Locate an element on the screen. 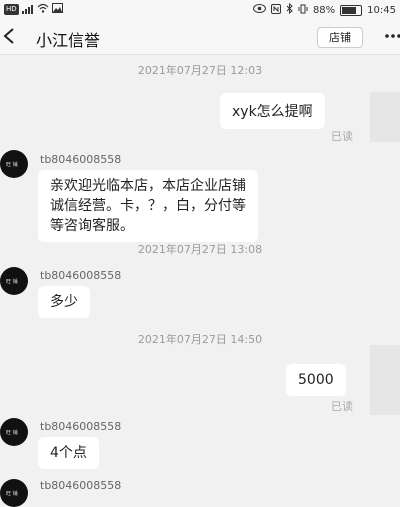 This screenshot has height=507, width=400. bluetooth-icon is located at coordinates (289, 9).